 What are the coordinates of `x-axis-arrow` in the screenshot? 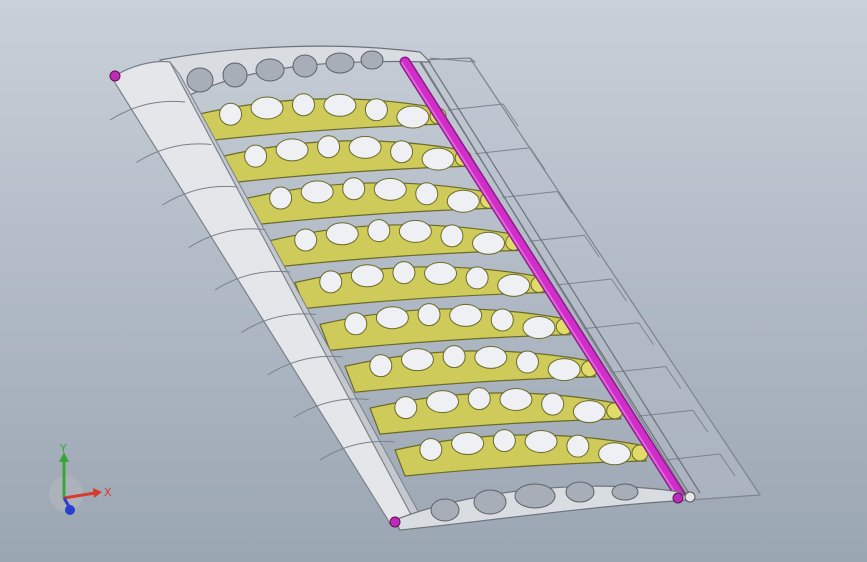 It's located at (97, 493).